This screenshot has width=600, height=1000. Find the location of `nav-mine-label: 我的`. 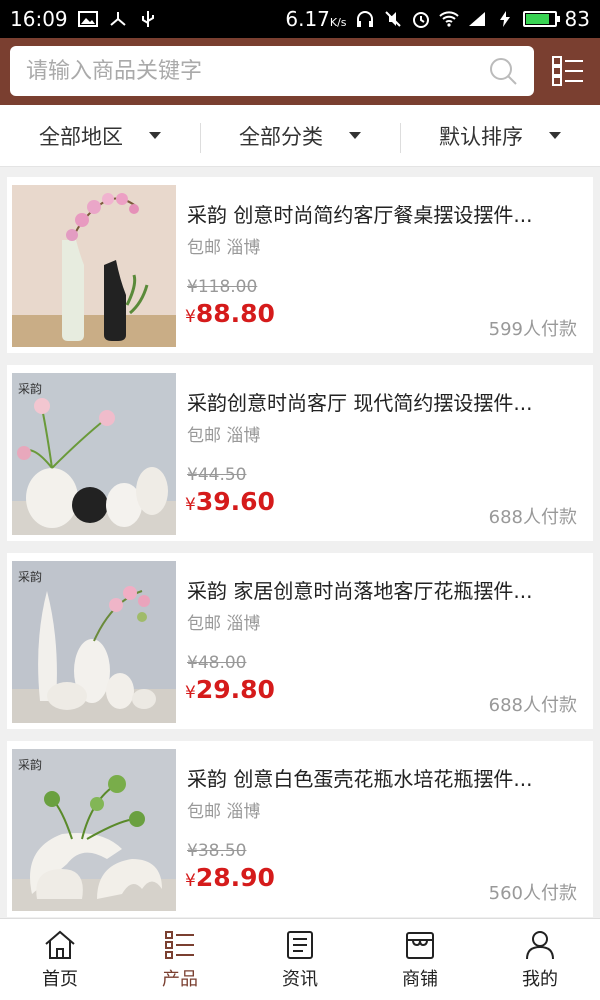

nav-mine-label: 我的 is located at coordinates (540, 979).